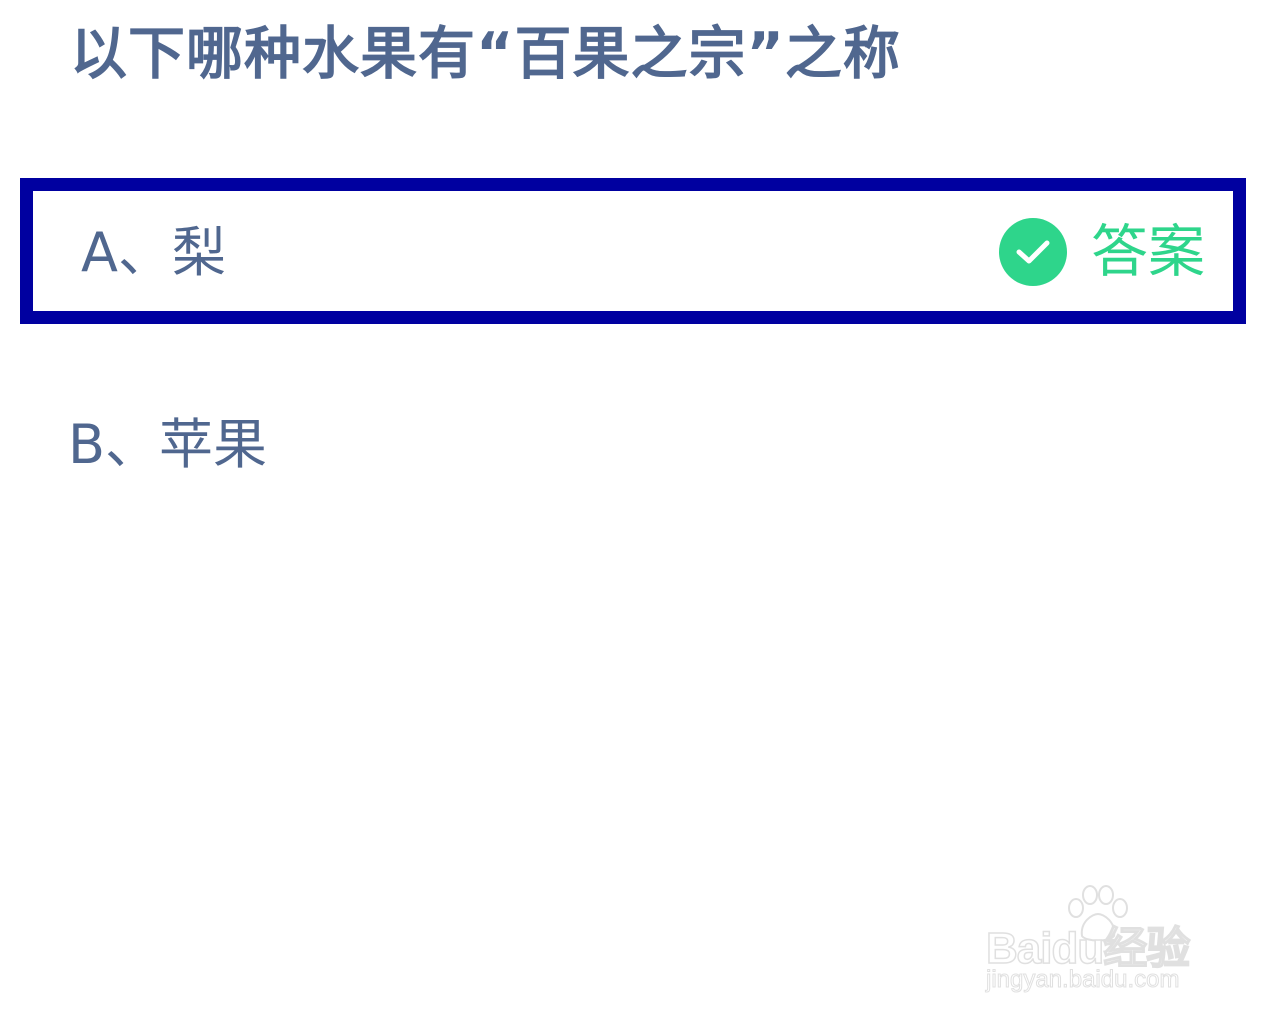 This screenshot has width=1284, height=1023. I want to click on check-circle-icon, so click(1033, 252).